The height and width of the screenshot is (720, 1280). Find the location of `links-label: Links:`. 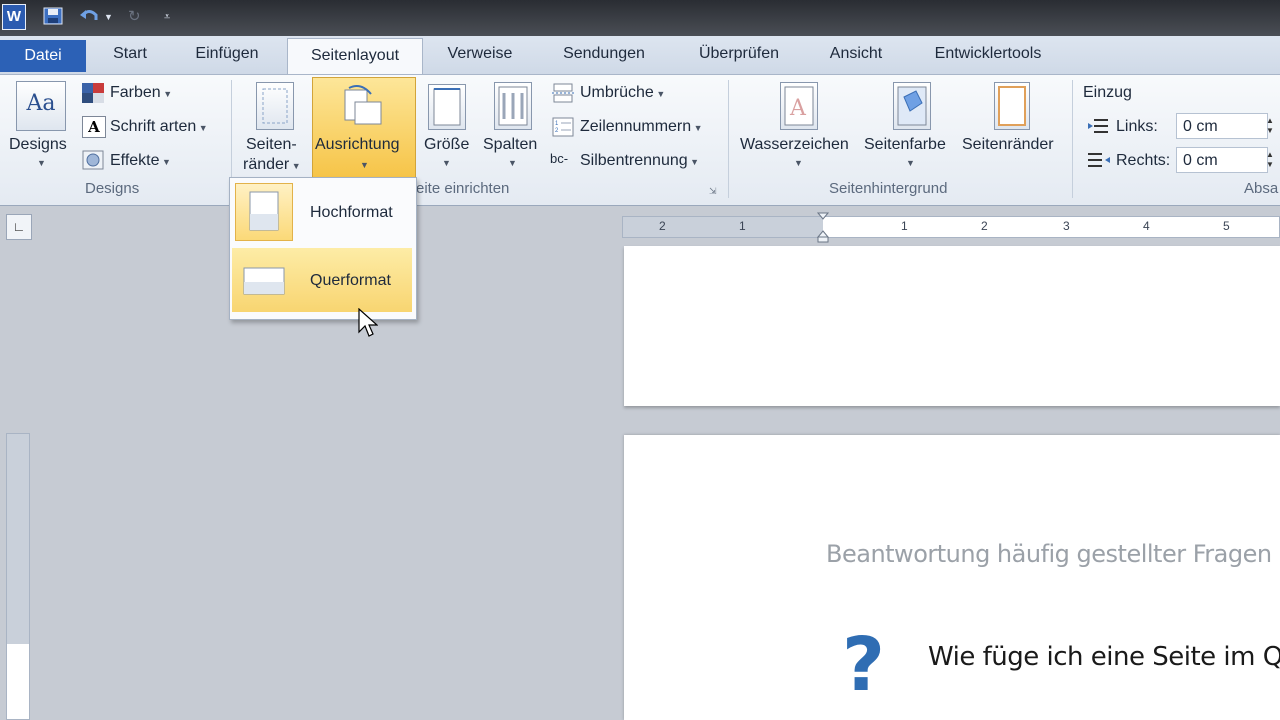

links-label: Links: is located at coordinates (1137, 126).